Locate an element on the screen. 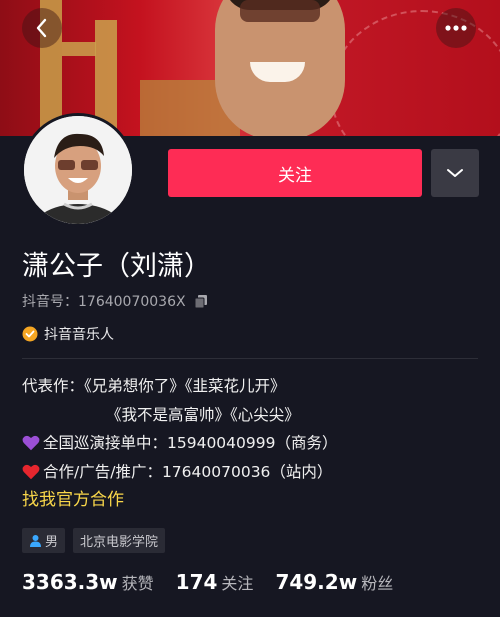  bio-line-text: 合作/广告/推广：17640070036（站内） is located at coordinates (188, 471).